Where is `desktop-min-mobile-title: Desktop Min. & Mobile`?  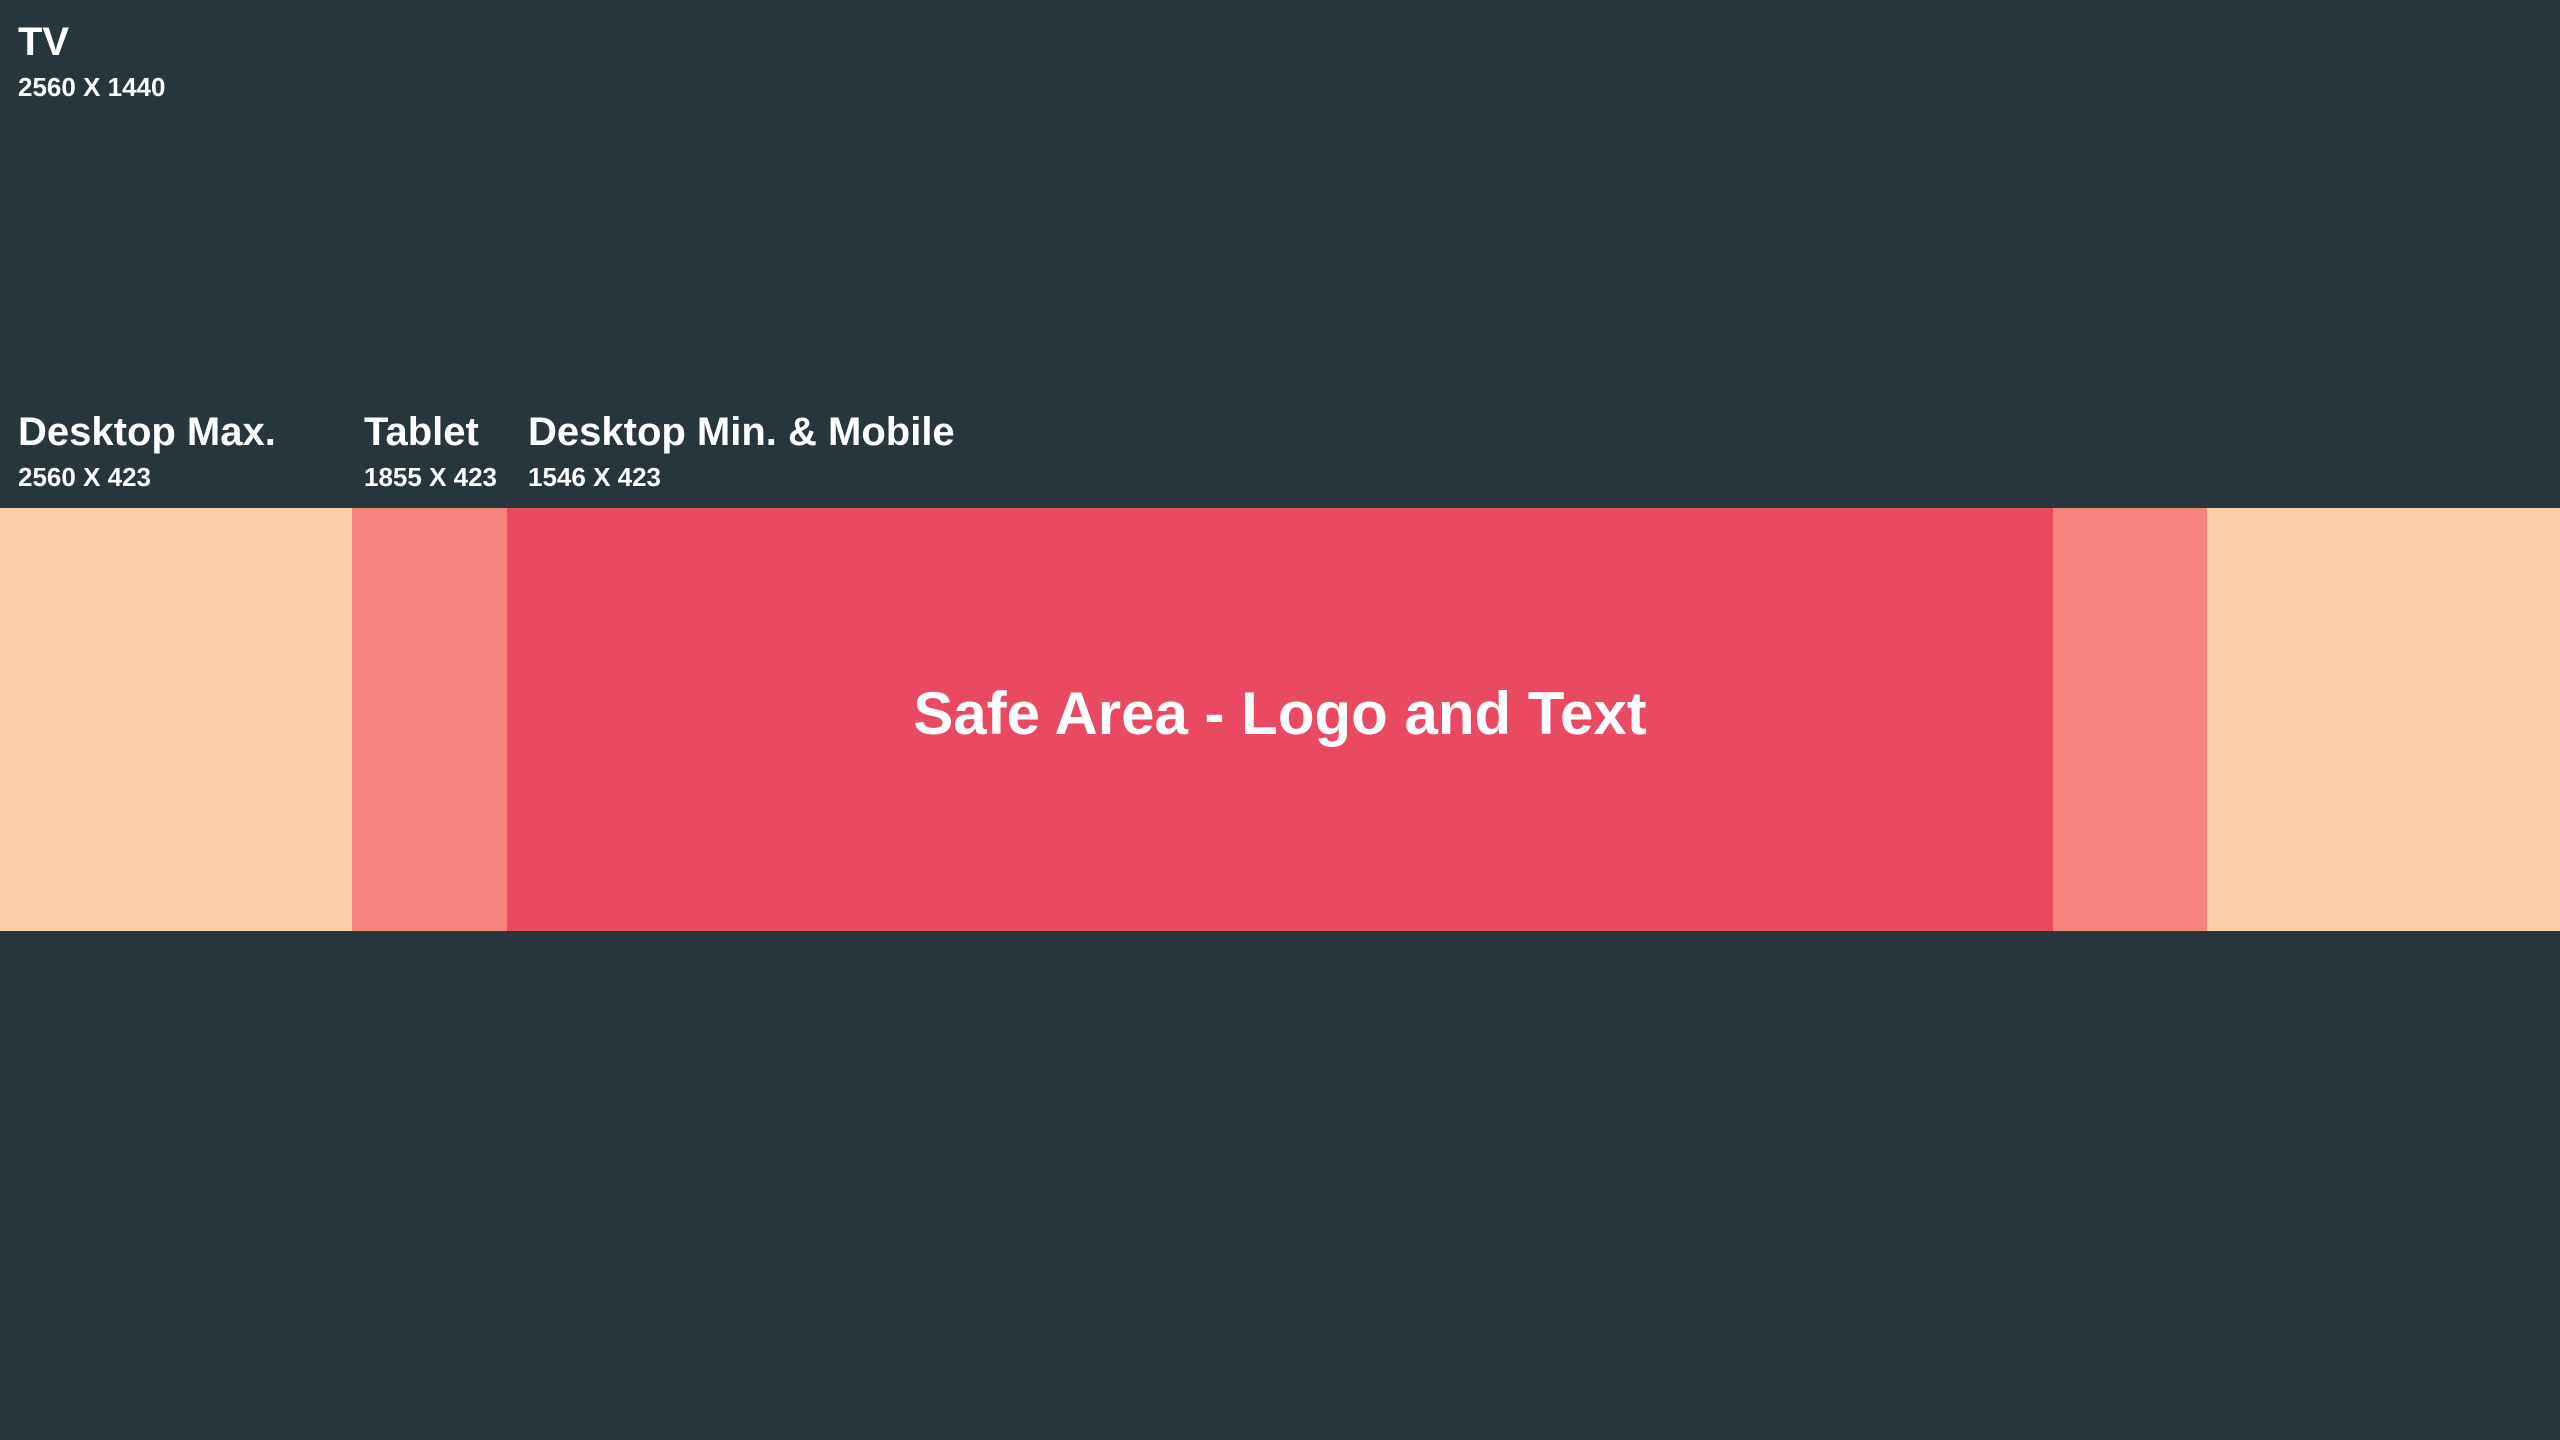
desktop-min-mobile-title: Desktop Min. & Mobile is located at coordinates (741, 432).